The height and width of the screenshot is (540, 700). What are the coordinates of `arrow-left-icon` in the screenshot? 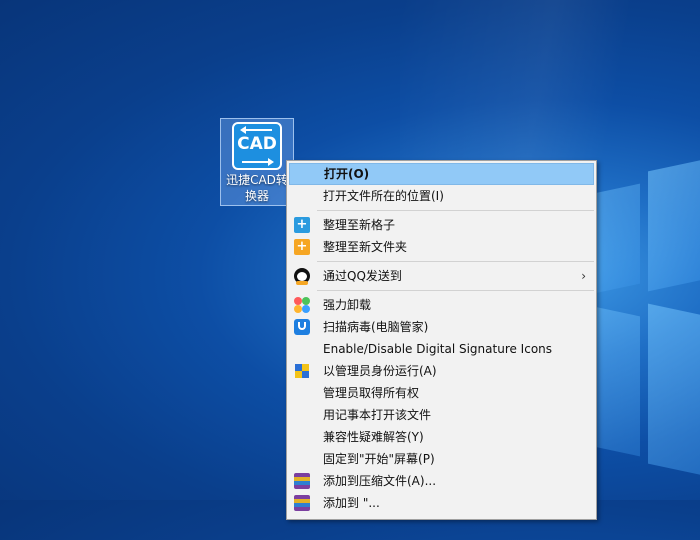 It's located at (256, 130).